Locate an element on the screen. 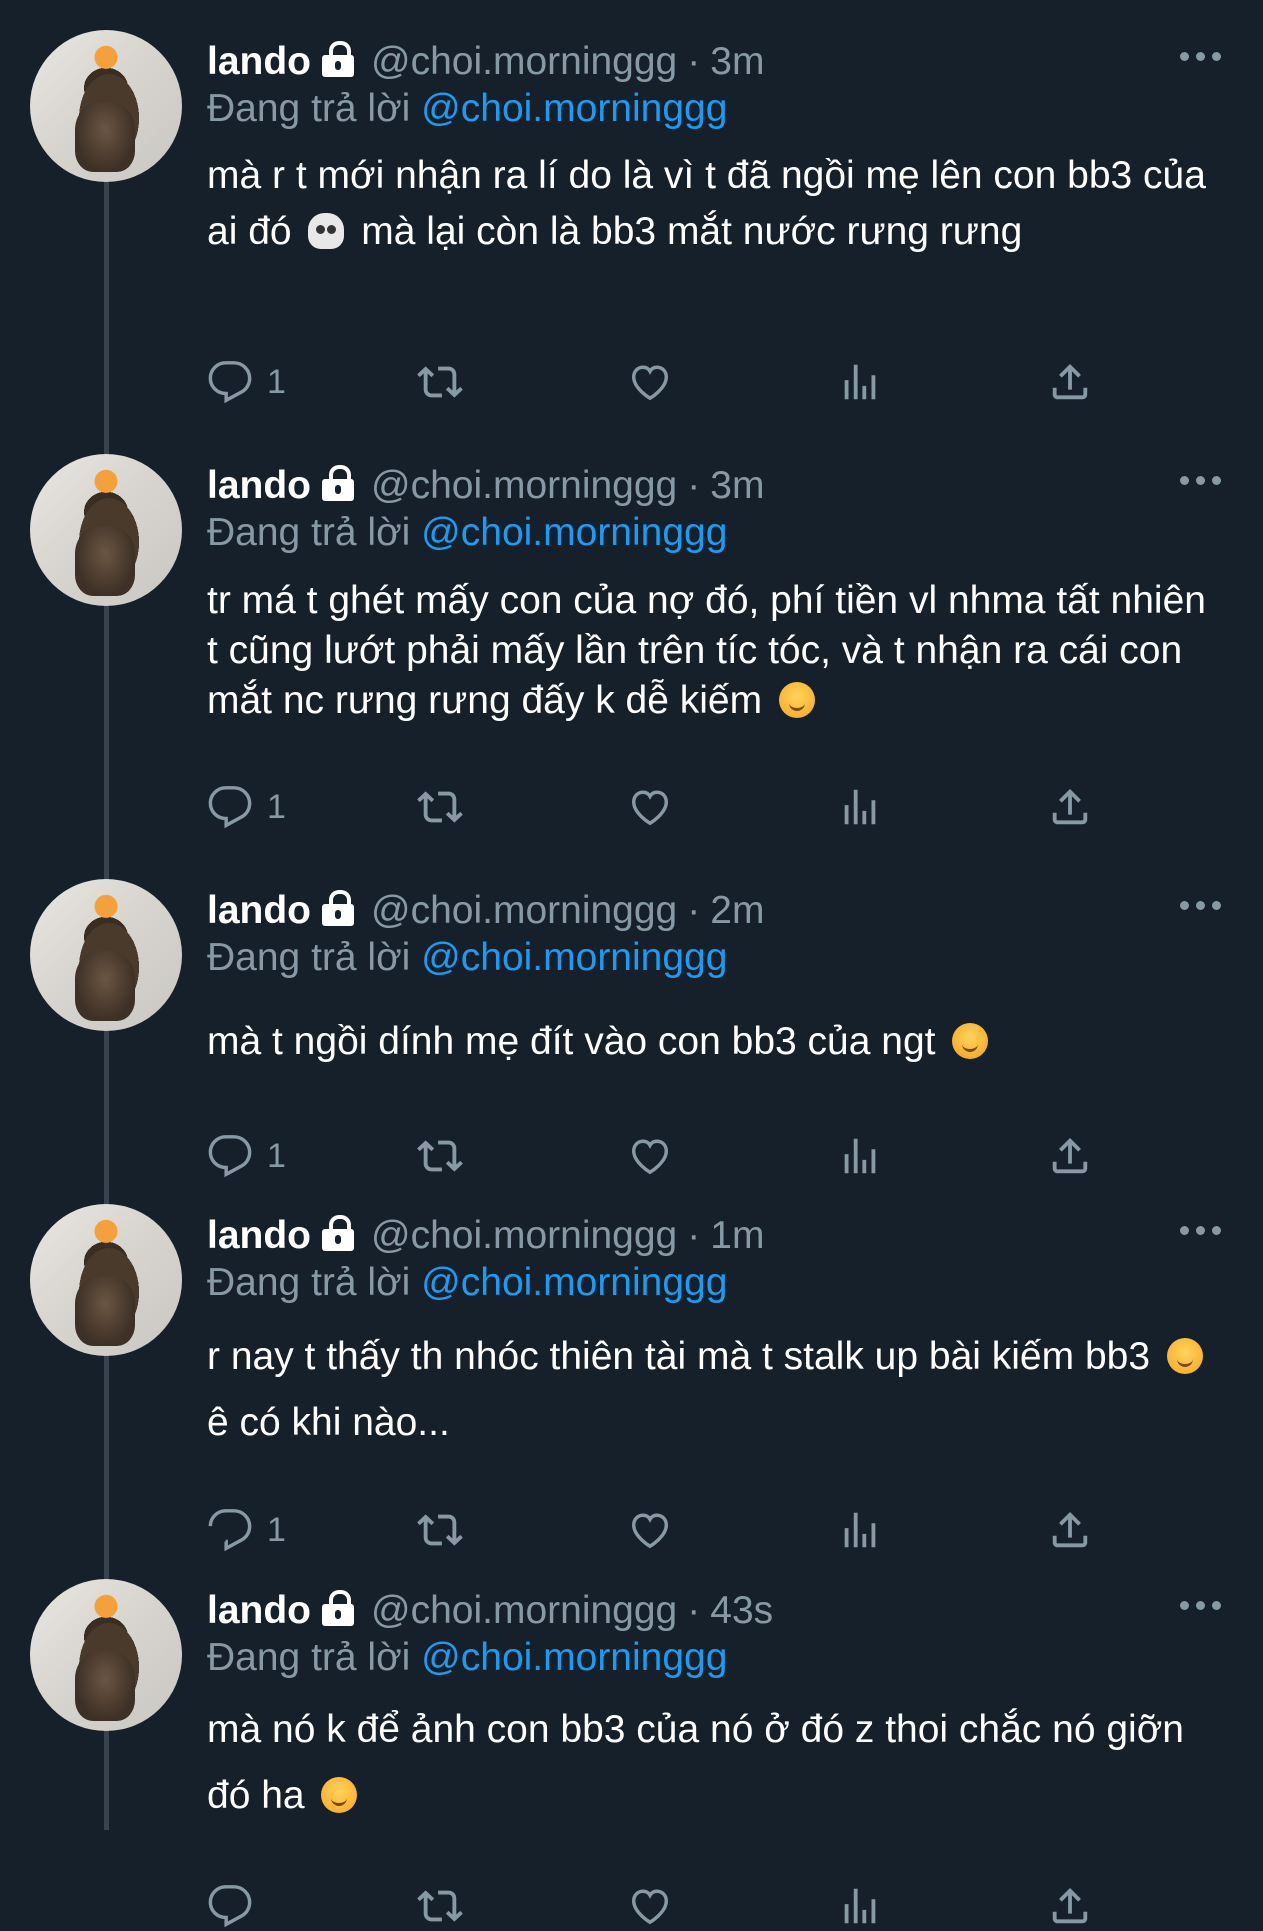  reply-button is located at coordinates (237, 1906).